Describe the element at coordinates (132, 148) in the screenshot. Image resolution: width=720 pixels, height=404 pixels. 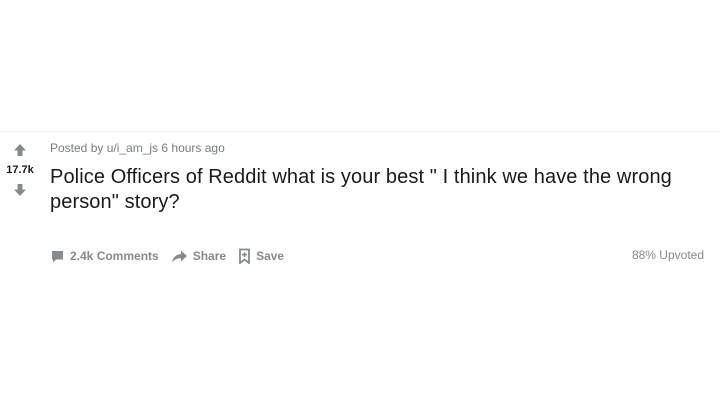
I see `author-link: u/i_am_js` at that location.